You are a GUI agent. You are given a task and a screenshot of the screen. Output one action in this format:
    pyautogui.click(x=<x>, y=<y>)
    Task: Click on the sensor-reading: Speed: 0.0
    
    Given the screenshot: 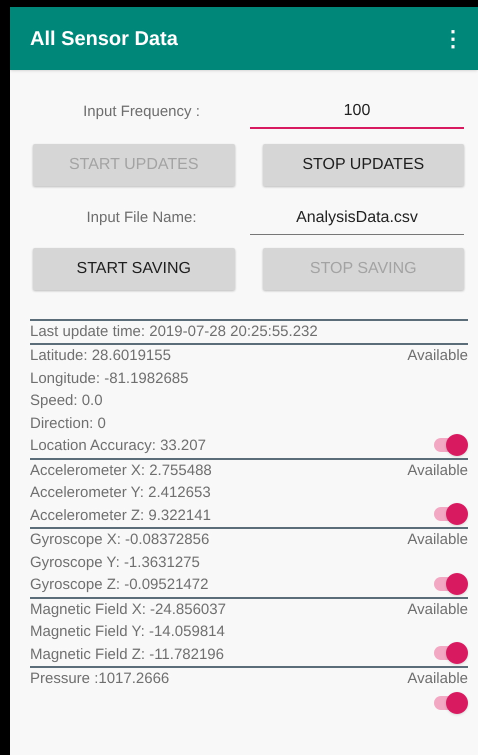 What is the action you would take?
    pyautogui.click(x=67, y=401)
    